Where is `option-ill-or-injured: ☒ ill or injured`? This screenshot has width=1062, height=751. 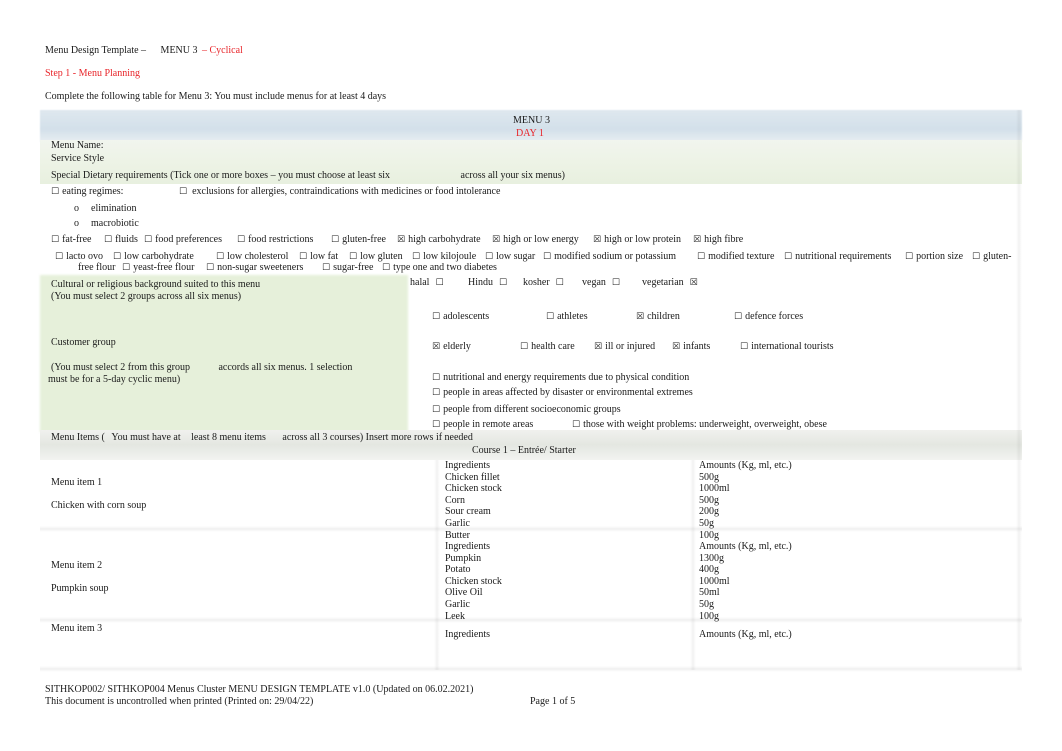
option-ill-or-injured: ☒ ill or injured is located at coordinates (624, 346).